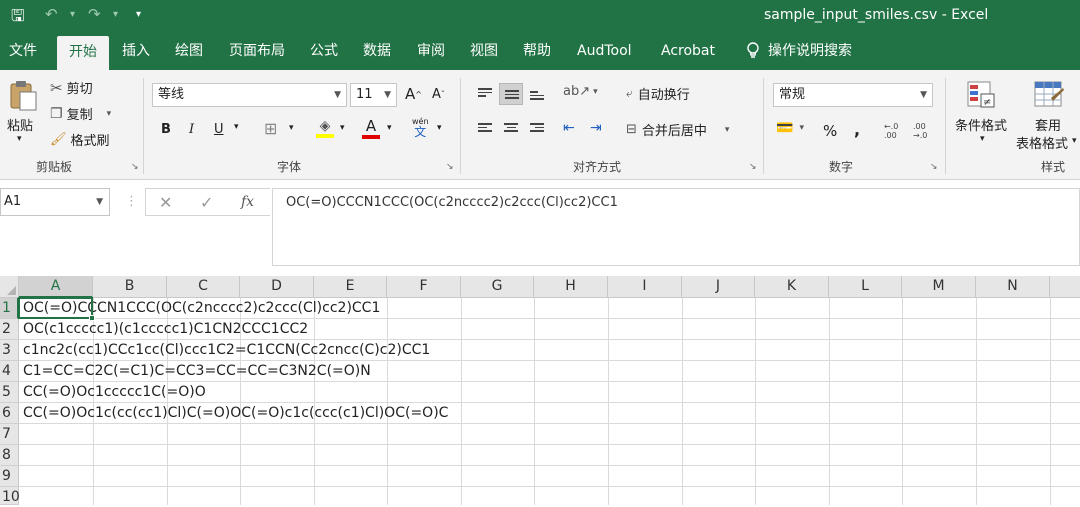 The width and height of the screenshot is (1080, 507). I want to click on column-header-i: I, so click(645, 287).